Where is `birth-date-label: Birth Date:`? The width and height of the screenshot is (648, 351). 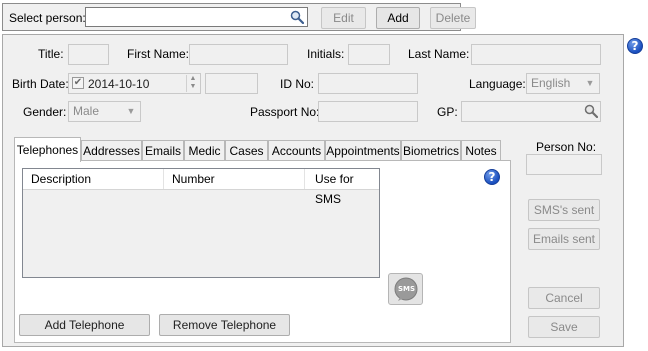 birth-date-label: Birth Date: is located at coordinates (40, 84).